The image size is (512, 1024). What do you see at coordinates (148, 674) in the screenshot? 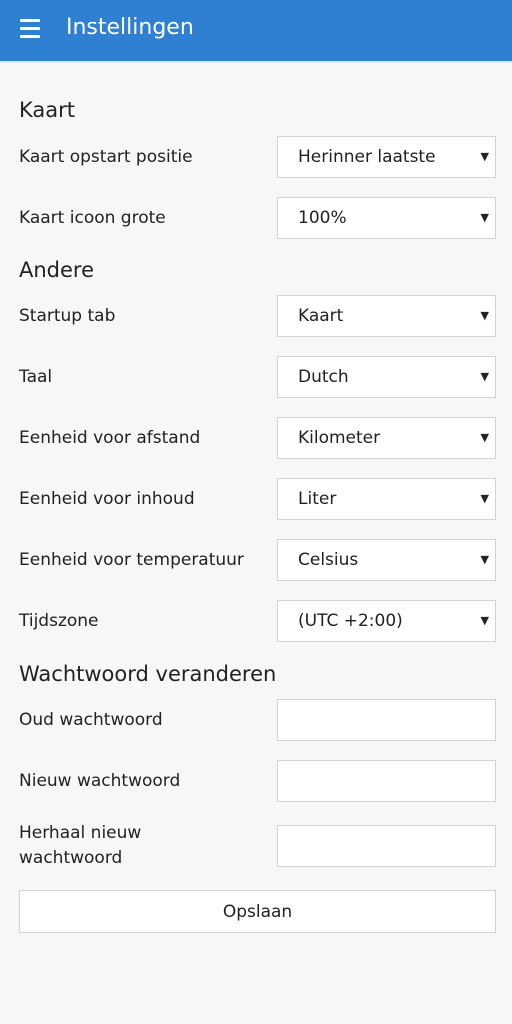
I see `section-title-password: Wachtwoord veranderen` at bounding box center [148, 674].